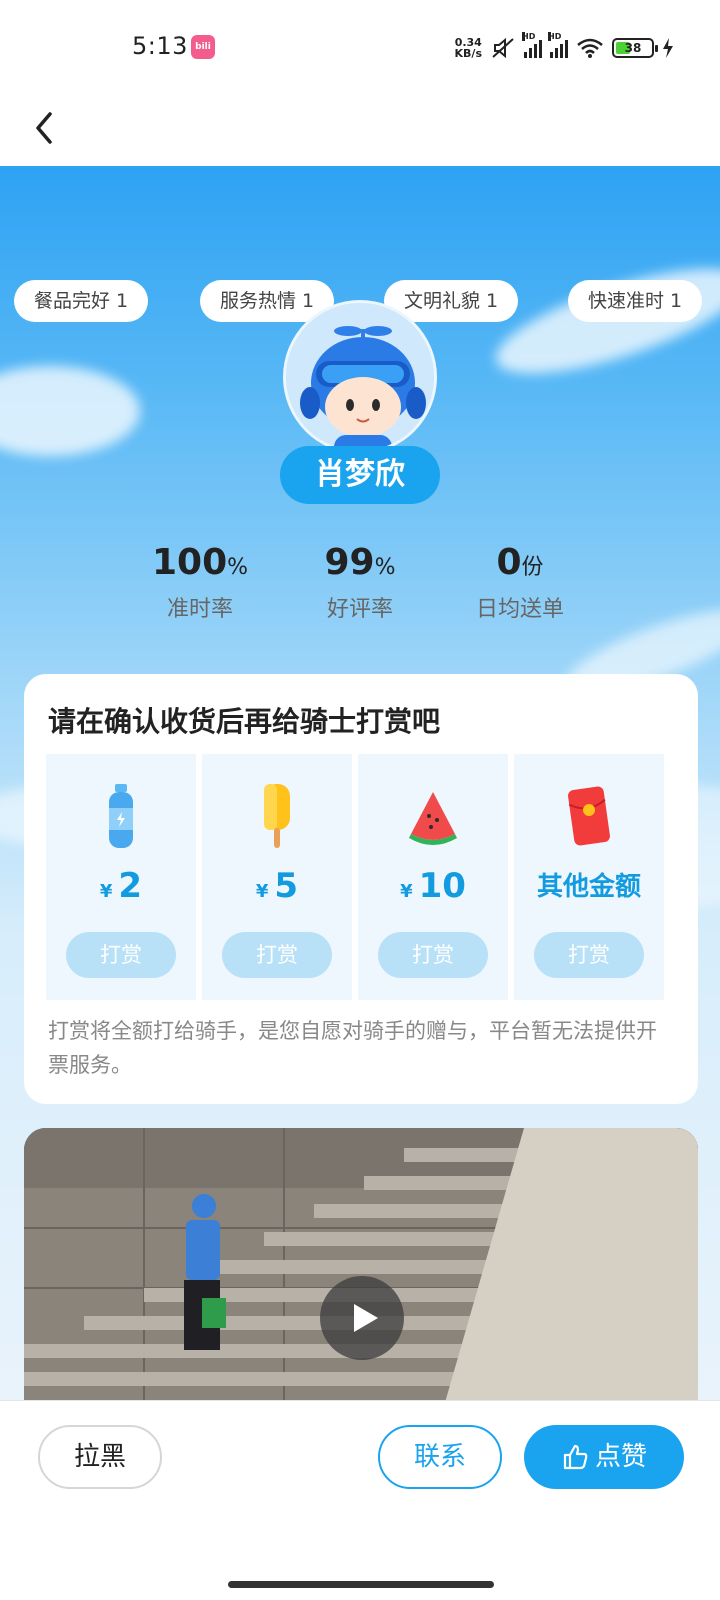 The image size is (720, 1600). What do you see at coordinates (100, 1457) in the screenshot?
I see `block-button: 拉黑` at bounding box center [100, 1457].